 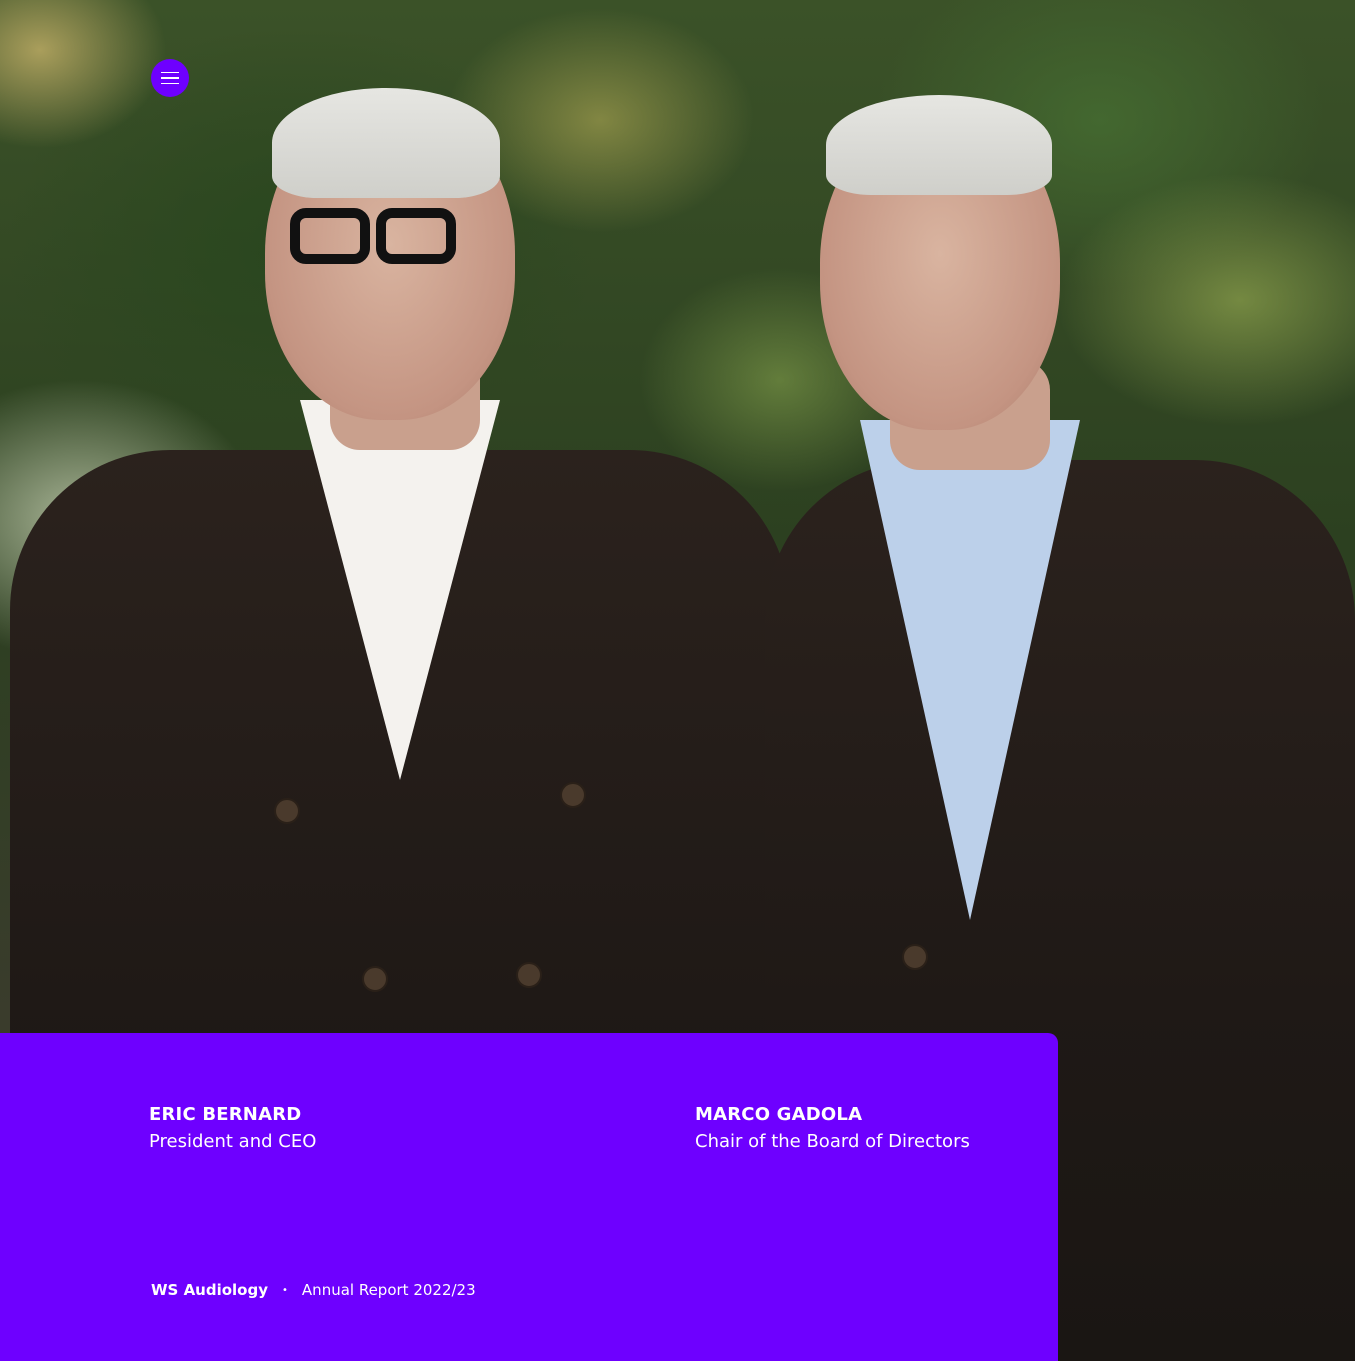 I want to click on report-footer: WS Audiology • Annual Report 2022/23, so click(x=313, y=1290).